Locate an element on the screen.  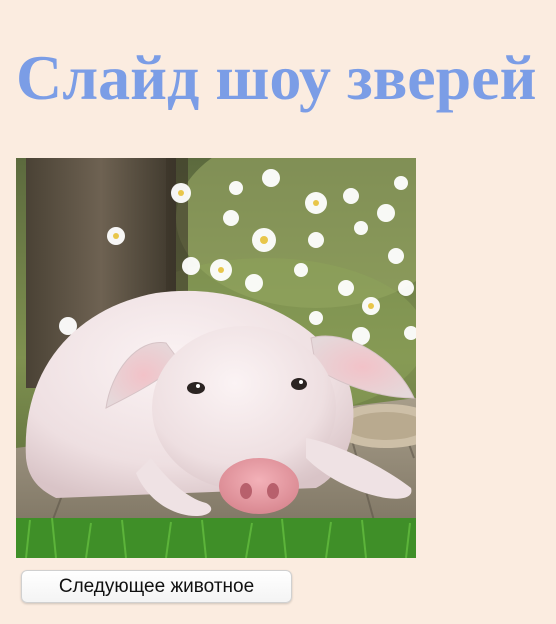
page-title: Слайд шоу зверей is located at coordinates (276, 77).